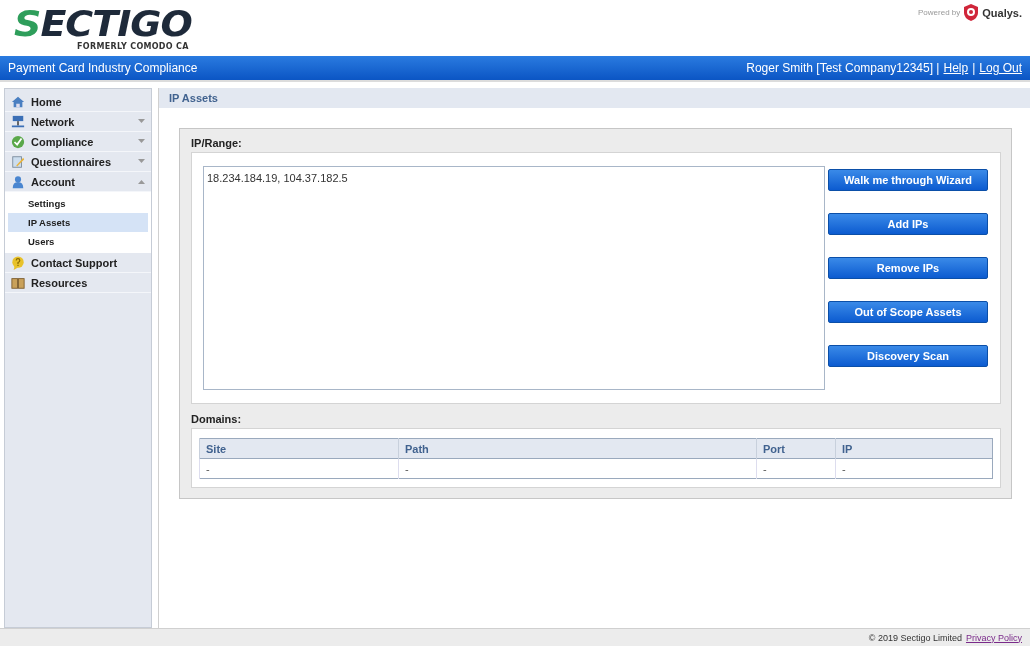 The width and height of the screenshot is (1030, 646). What do you see at coordinates (18, 161) in the screenshot?
I see `pencil-paper-icon` at bounding box center [18, 161].